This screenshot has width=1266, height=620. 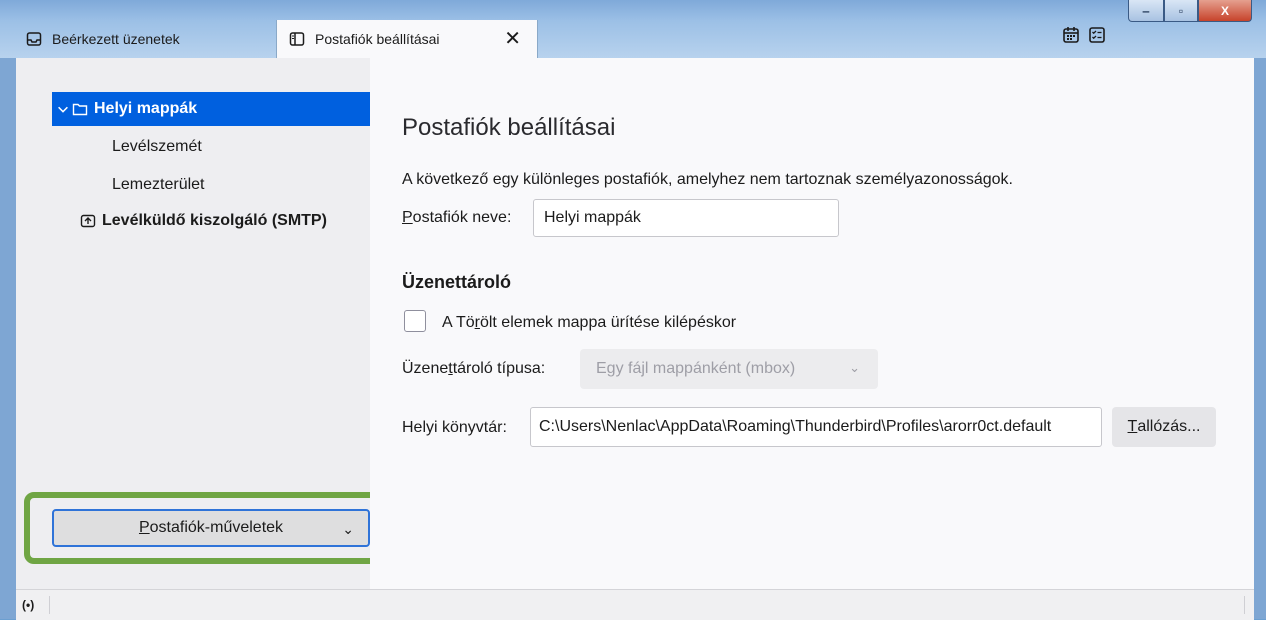 I want to click on status-bar: (•), so click(x=635, y=604).